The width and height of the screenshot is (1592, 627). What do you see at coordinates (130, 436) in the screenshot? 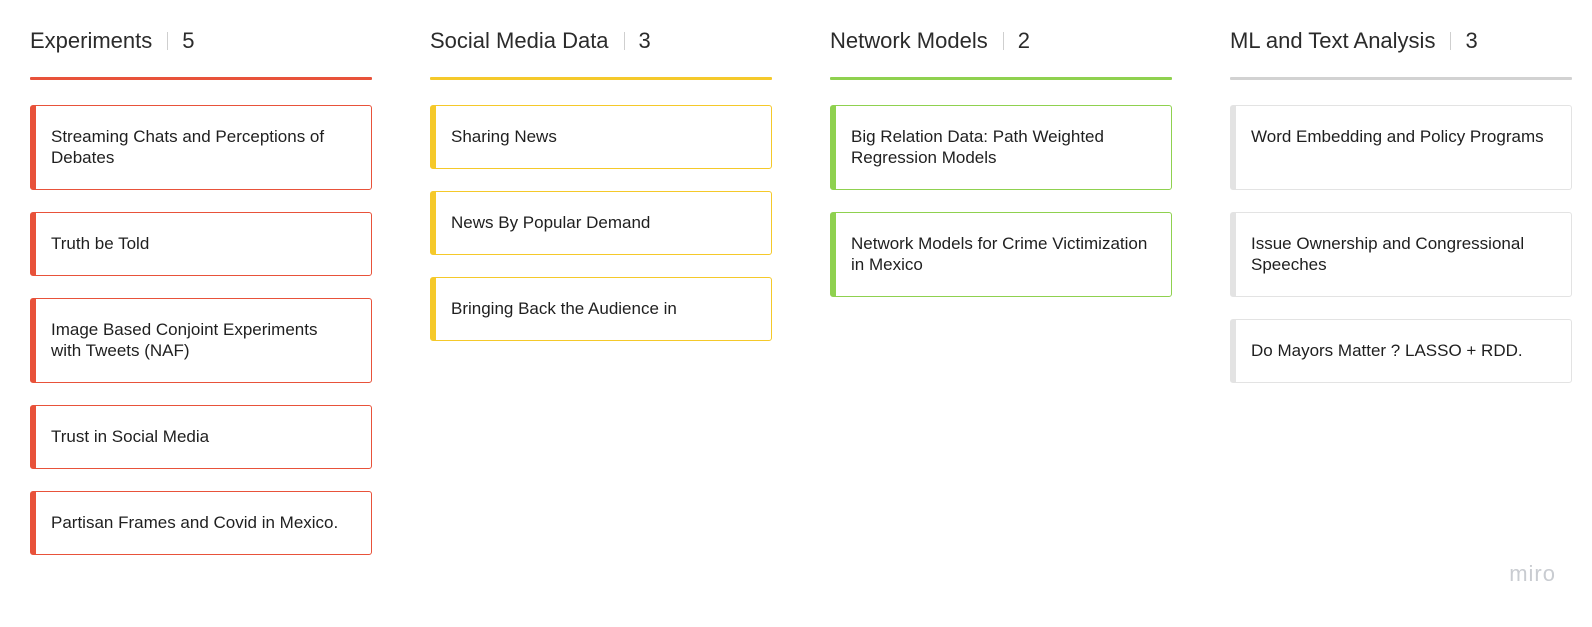
I see `card-text: Trust in Social Media` at bounding box center [130, 436].